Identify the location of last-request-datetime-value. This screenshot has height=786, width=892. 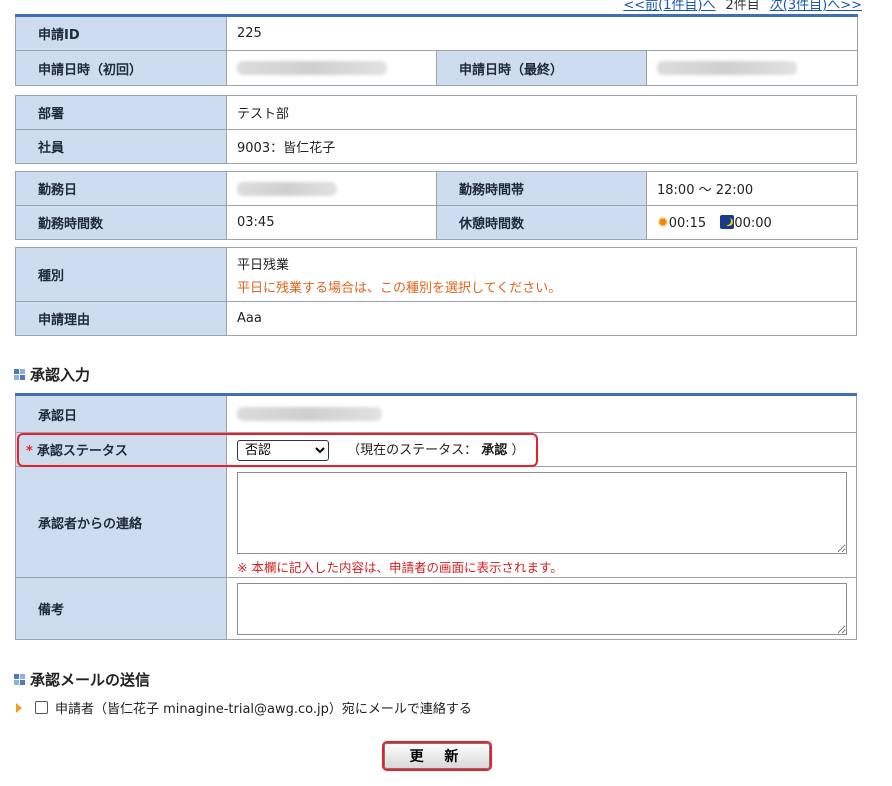
(752, 68).